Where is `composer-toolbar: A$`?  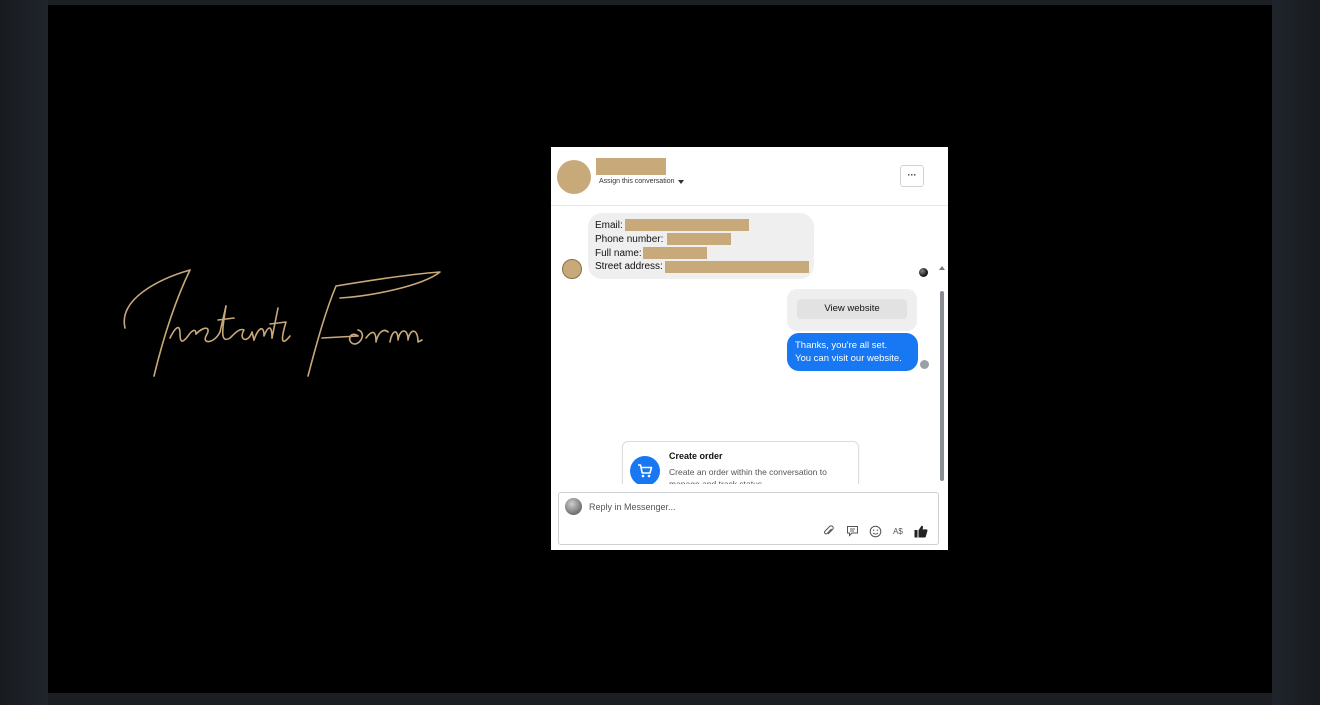 composer-toolbar: A$ is located at coordinates (875, 531).